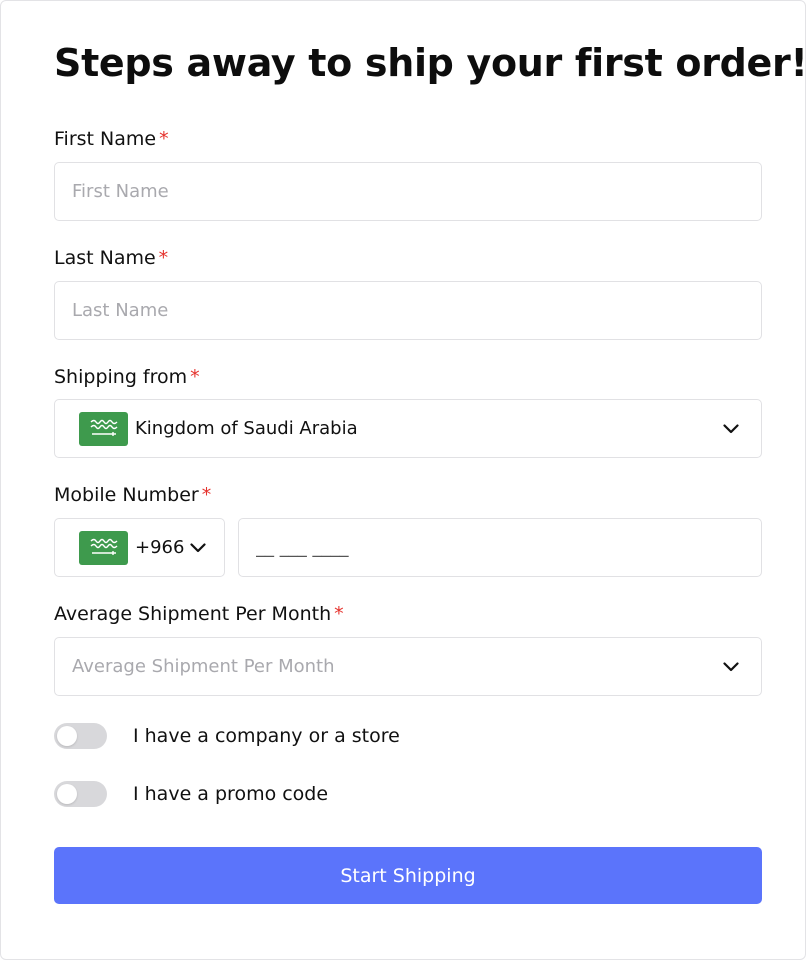 The width and height of the screenshot is (806, 960). I want to click on avg-shipment-placeholder: Average Shipment Per Month, so click(203, 666).